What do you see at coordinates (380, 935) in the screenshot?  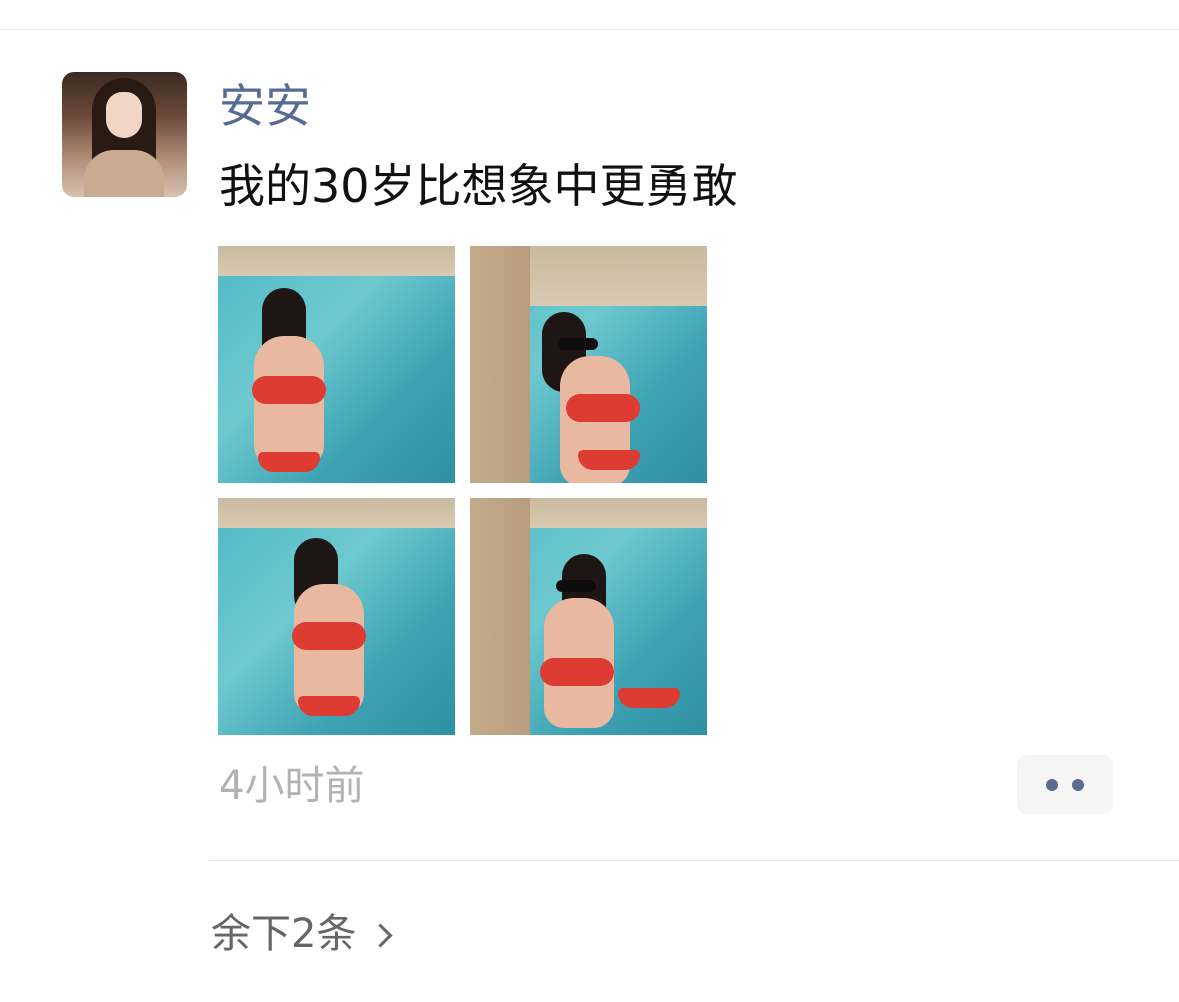 I see `chevron-right-icon` at bounding box center [380, 935].